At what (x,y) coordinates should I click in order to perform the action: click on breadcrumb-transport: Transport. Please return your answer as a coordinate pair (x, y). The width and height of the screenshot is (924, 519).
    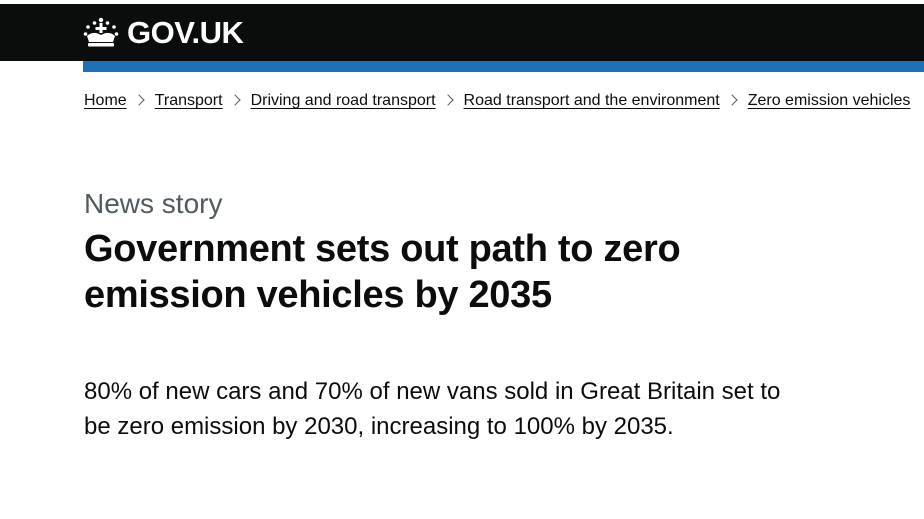
    Looking at the image, I should click on (189, 100).